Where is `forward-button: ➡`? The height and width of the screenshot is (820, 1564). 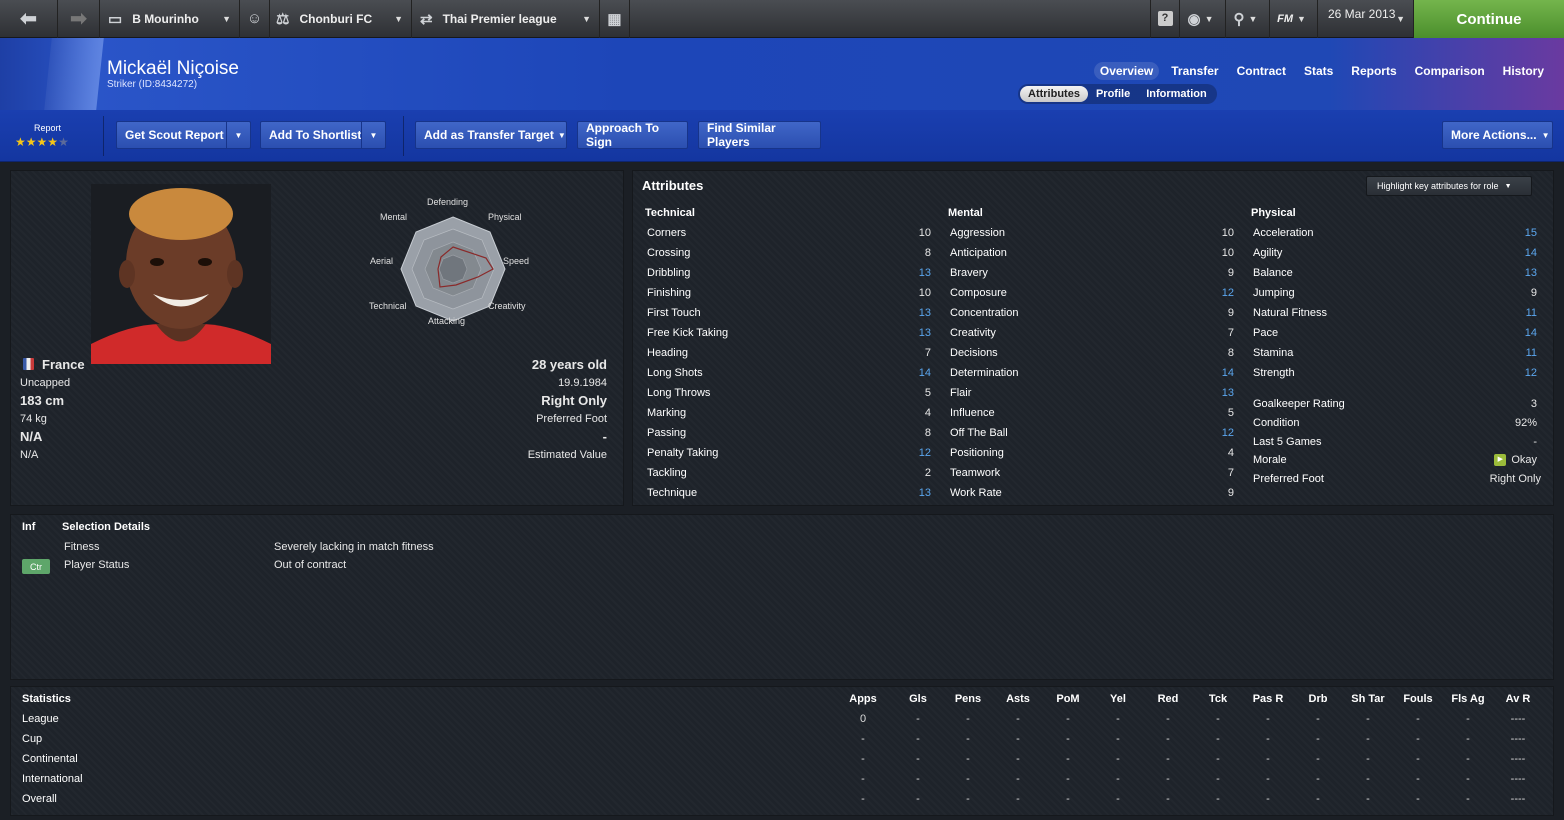
forward-button: ➡ is located at coordinates (79, 19).